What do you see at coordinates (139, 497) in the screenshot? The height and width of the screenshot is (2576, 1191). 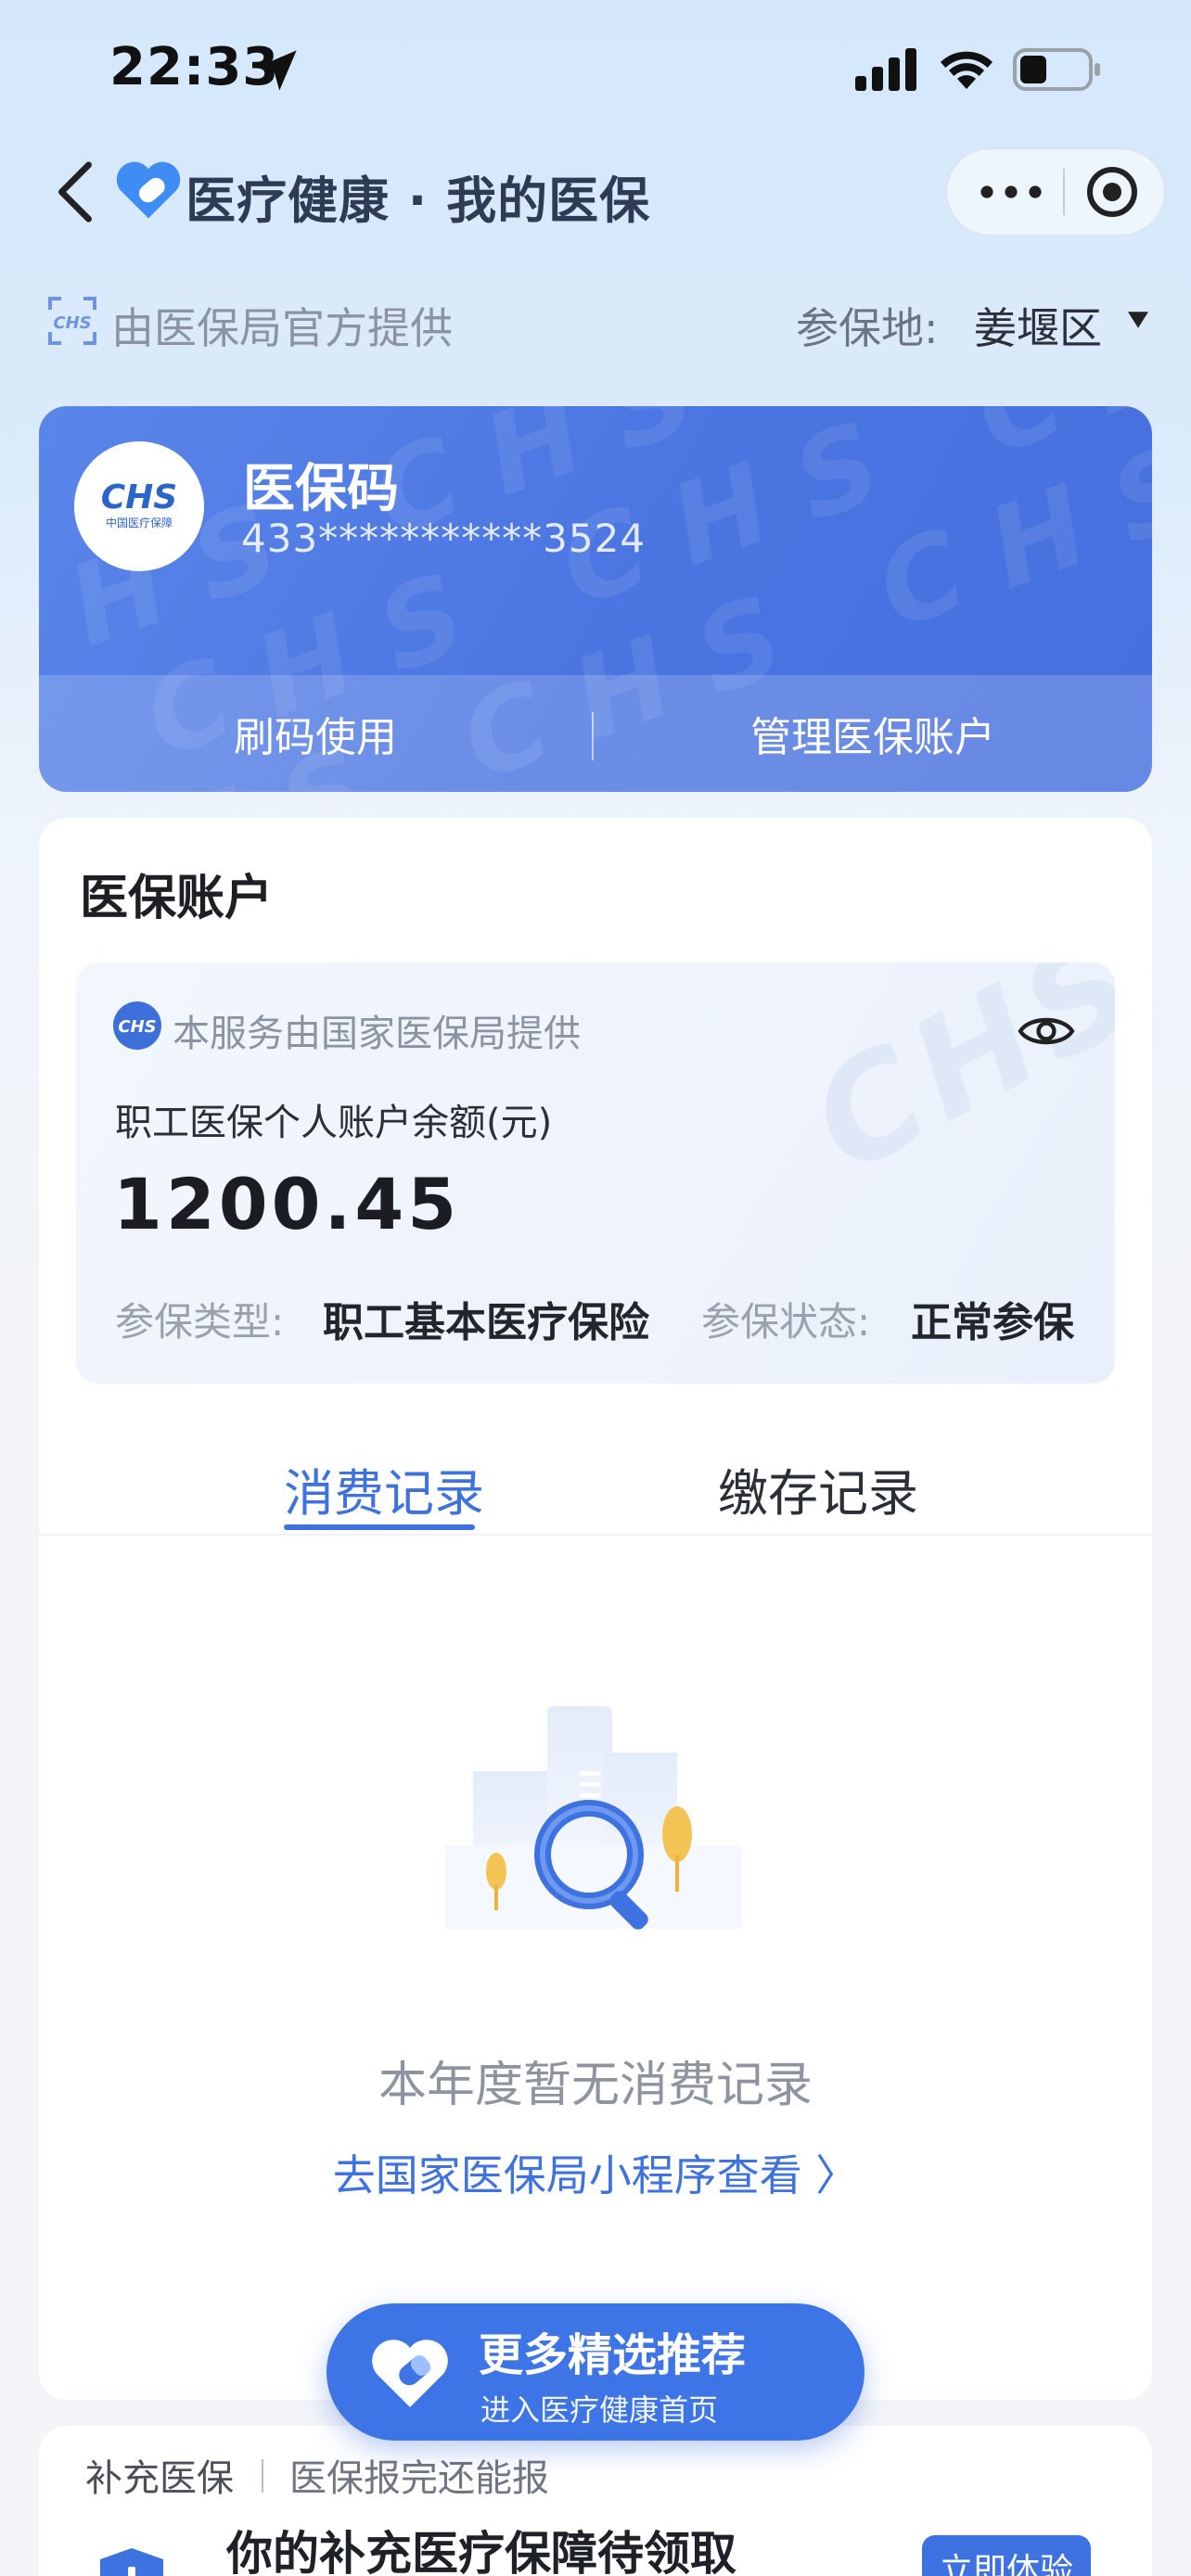 I see `chs-logo-text: CHS` at bounding box center [139, 497].